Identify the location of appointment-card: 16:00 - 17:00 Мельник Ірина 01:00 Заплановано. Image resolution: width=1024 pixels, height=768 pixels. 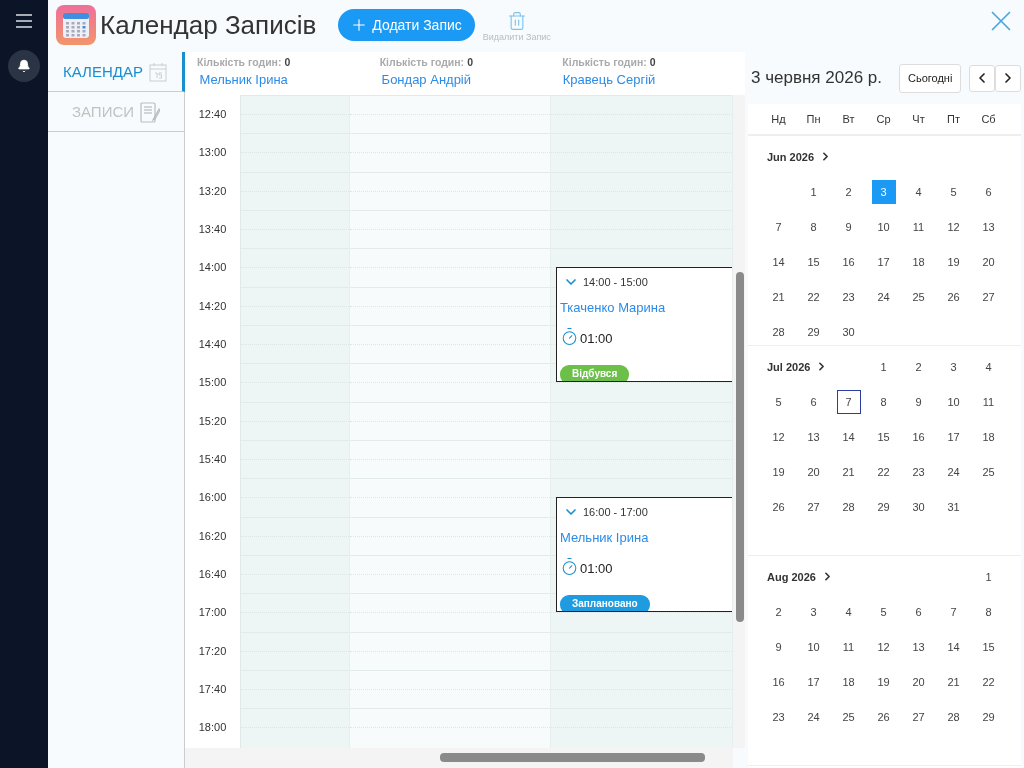
(644, 555).